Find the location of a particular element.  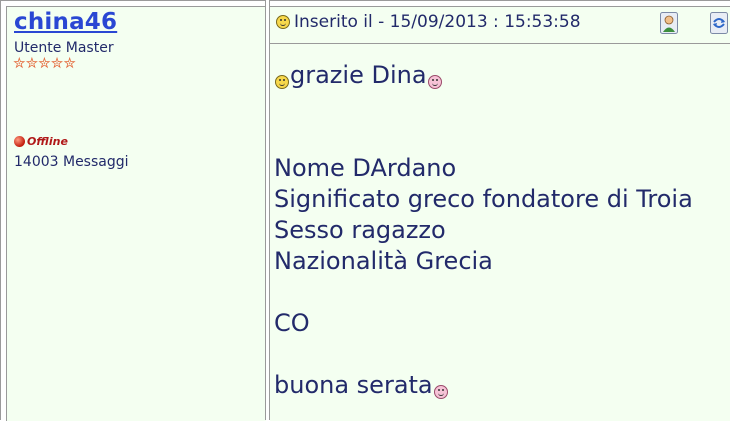

tongue-smiley-icon is located at coordinates (282, 82).